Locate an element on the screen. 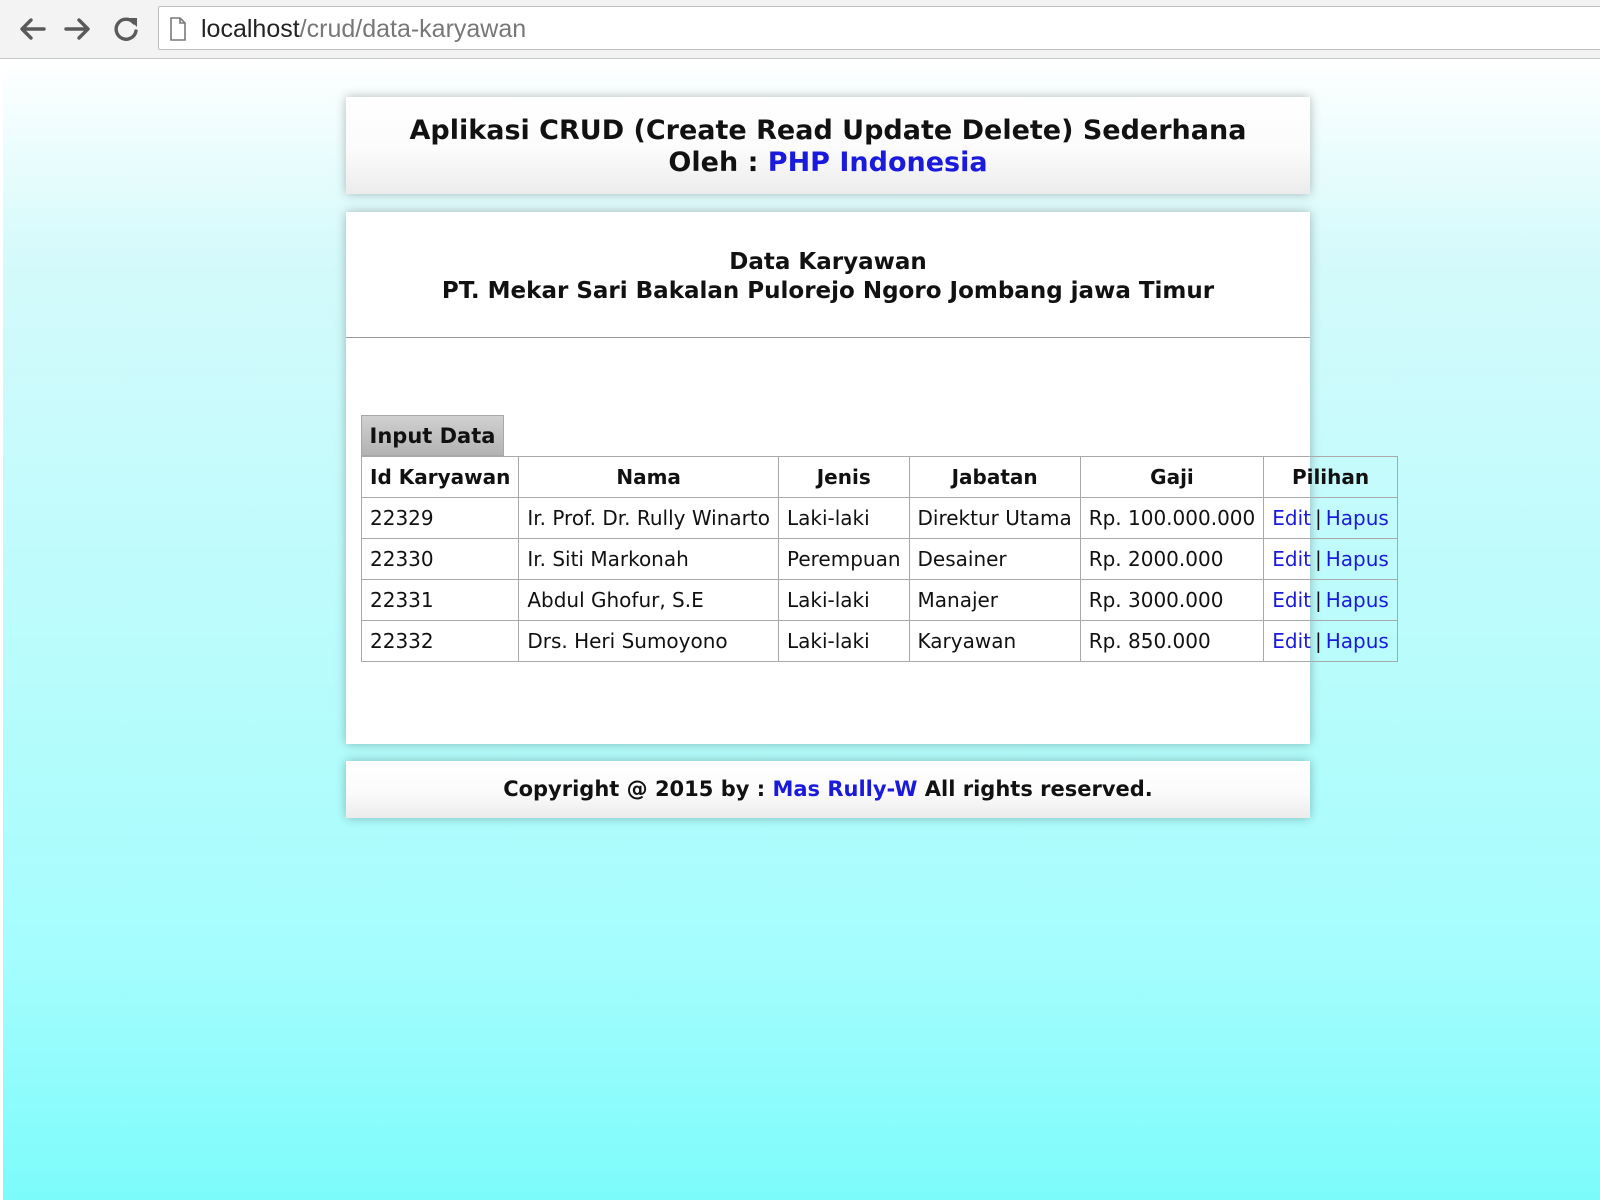  column-header-jenis: Jenis is located at coordinates (843, 477).